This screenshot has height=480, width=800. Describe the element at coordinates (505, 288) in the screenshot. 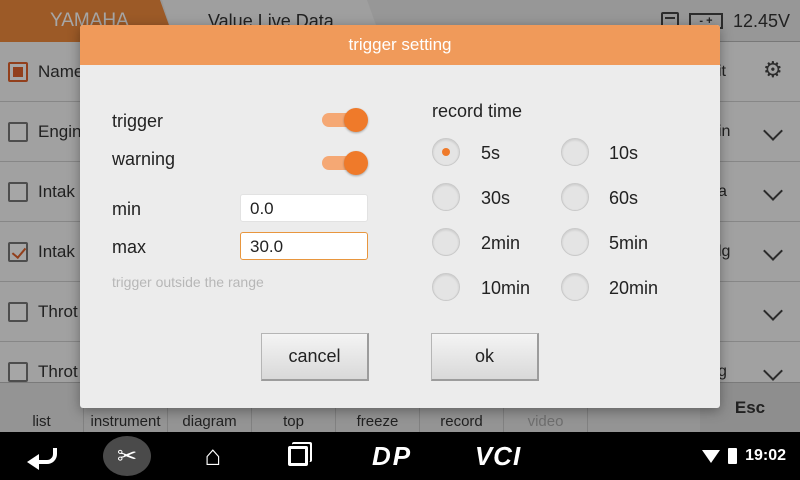

I see `record-10min-label: 10min` at that location.